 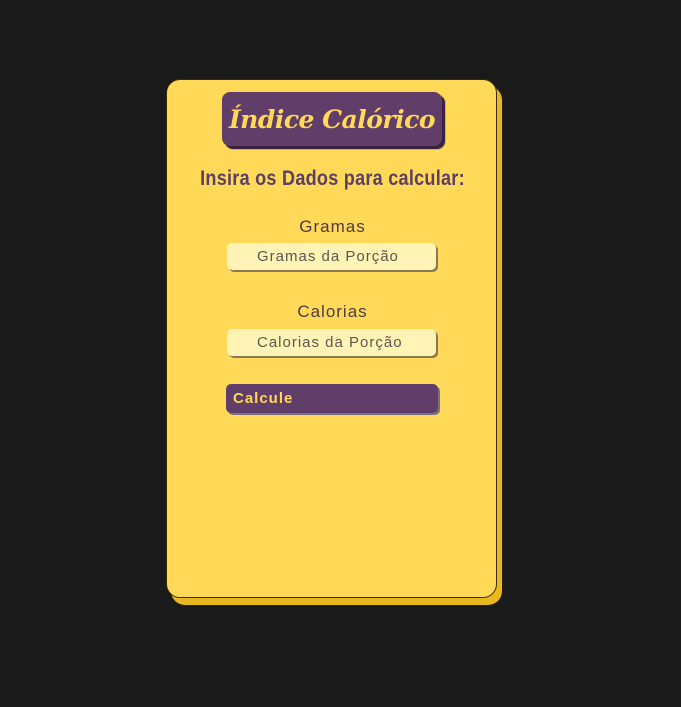 I want to click on page-title: Índice Calórico, so click(x=332, y=119).